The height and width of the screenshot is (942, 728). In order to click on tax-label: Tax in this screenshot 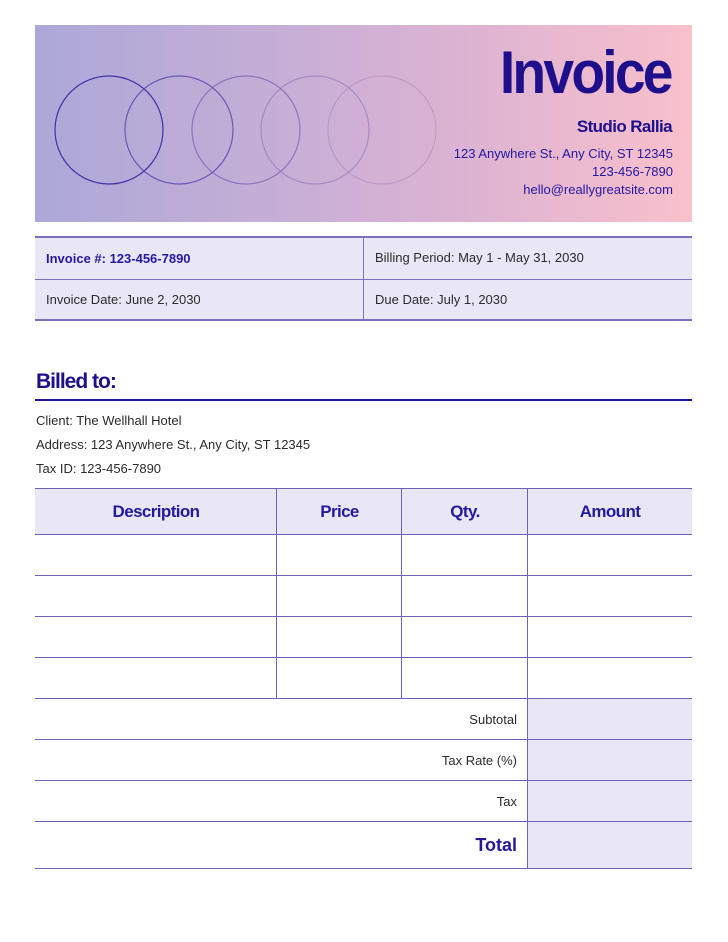, I will do `click(506, 801)`.